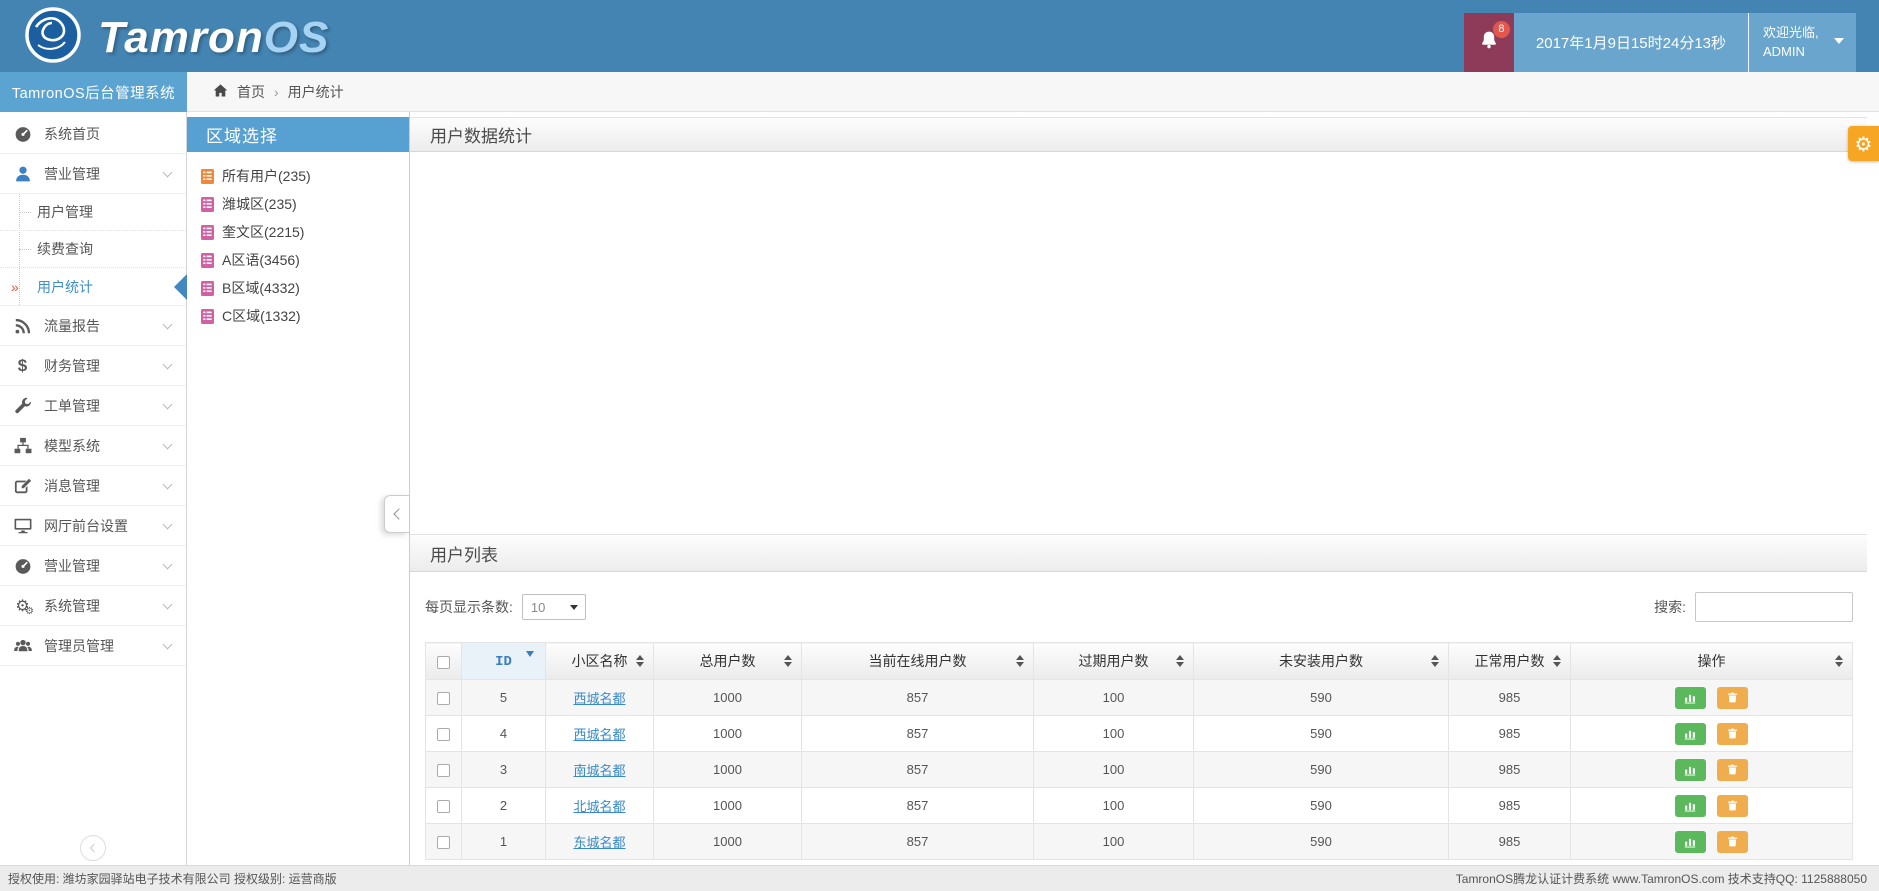 This screenshot has height=891, width=1879. I want to click on search-label: 搜索:, so click(1670, 607).